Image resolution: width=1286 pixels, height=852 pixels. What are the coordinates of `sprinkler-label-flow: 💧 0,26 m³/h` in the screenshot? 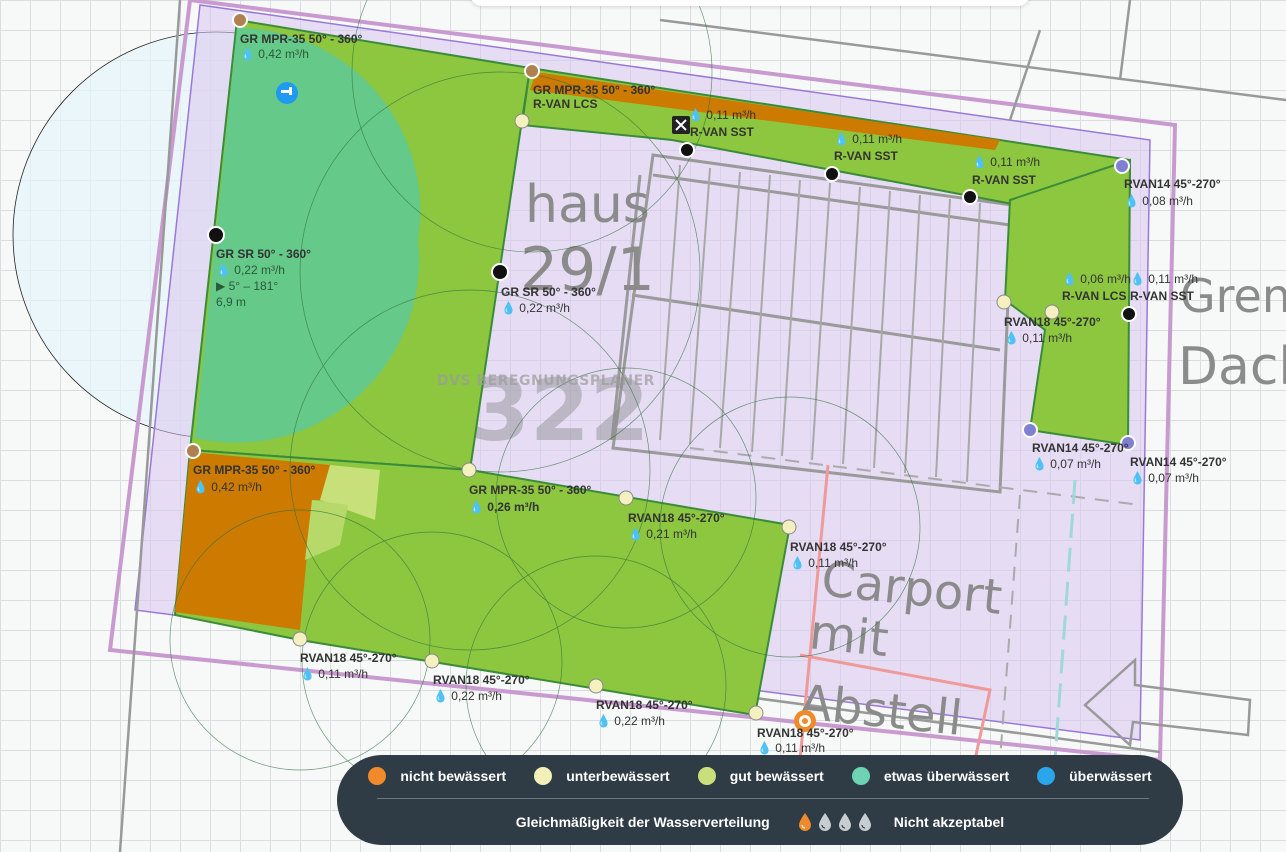 It's located at (504, 507).